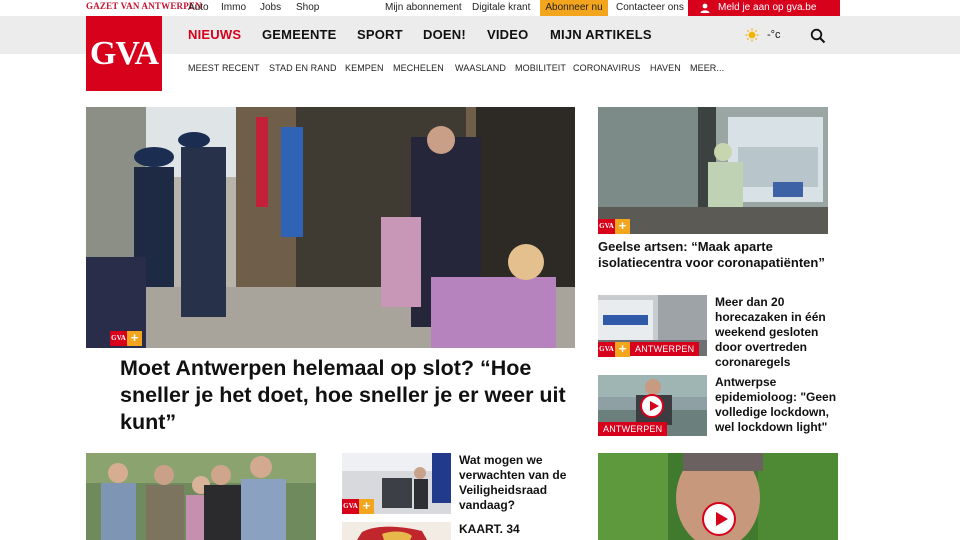 Image resolution: width=960 pixels, height=540 pixels. Describe the element at coordinates (507, 34) in the screenshot. I see `nav-video: VIDEO` at that location.